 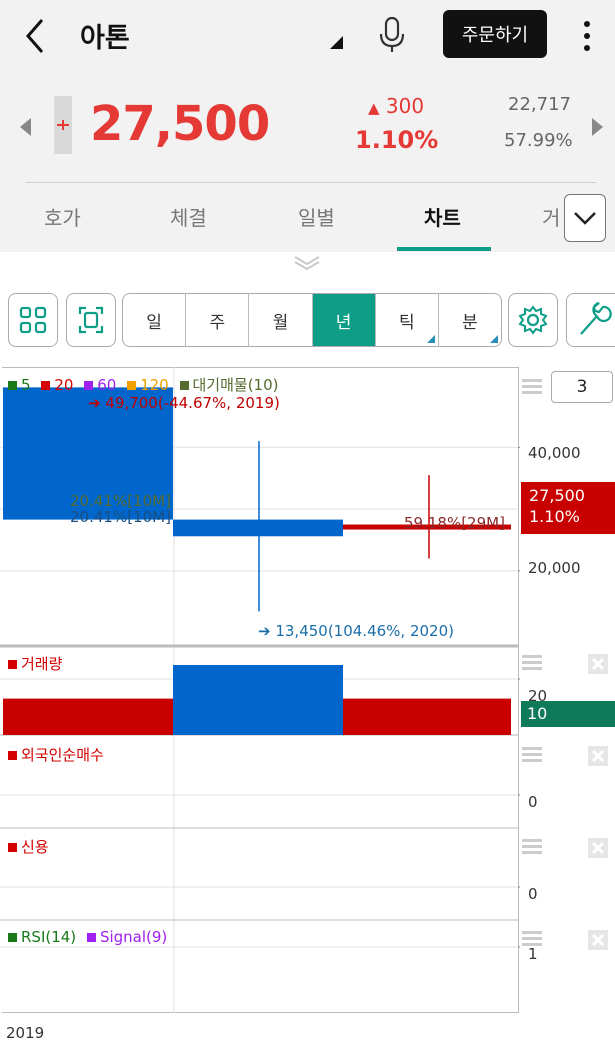 I want to click on volume-bar-2019, so click(x=88, y=716).